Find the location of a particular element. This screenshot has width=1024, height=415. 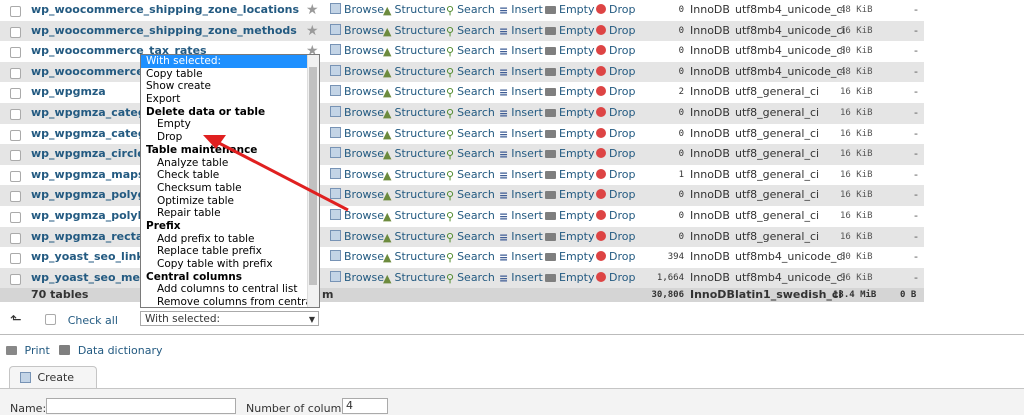

dropdown-scrollbar is located at coordinates (313, 181).